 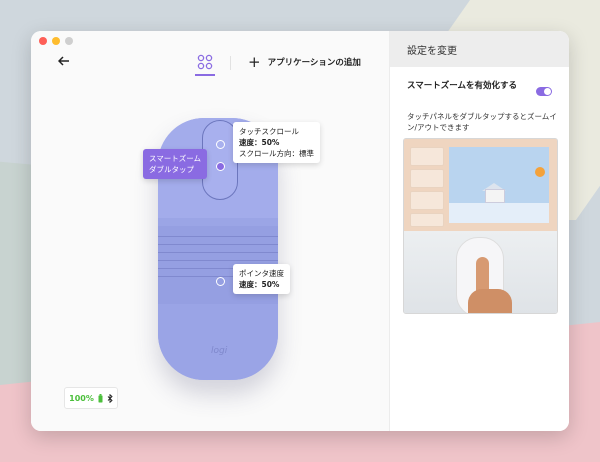 I want to click on tab-devices, so click(x=205, y=64).